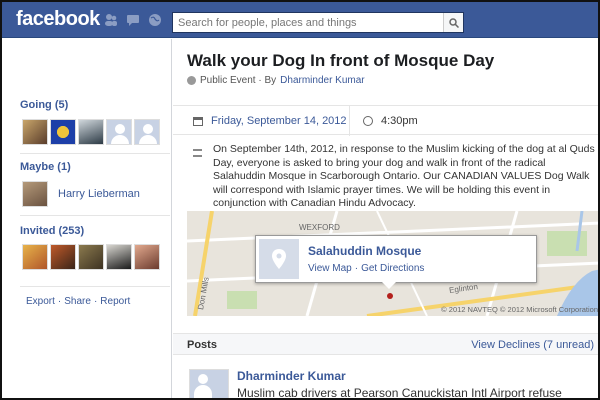  I want to click on going-heading: Going (5), so click(44, 105).